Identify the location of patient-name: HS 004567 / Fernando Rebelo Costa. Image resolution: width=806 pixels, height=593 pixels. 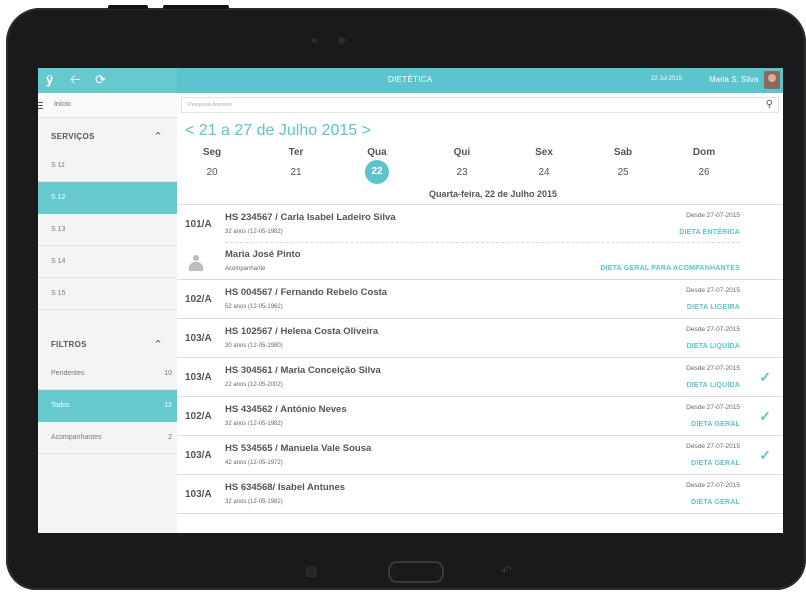
(306, 292).